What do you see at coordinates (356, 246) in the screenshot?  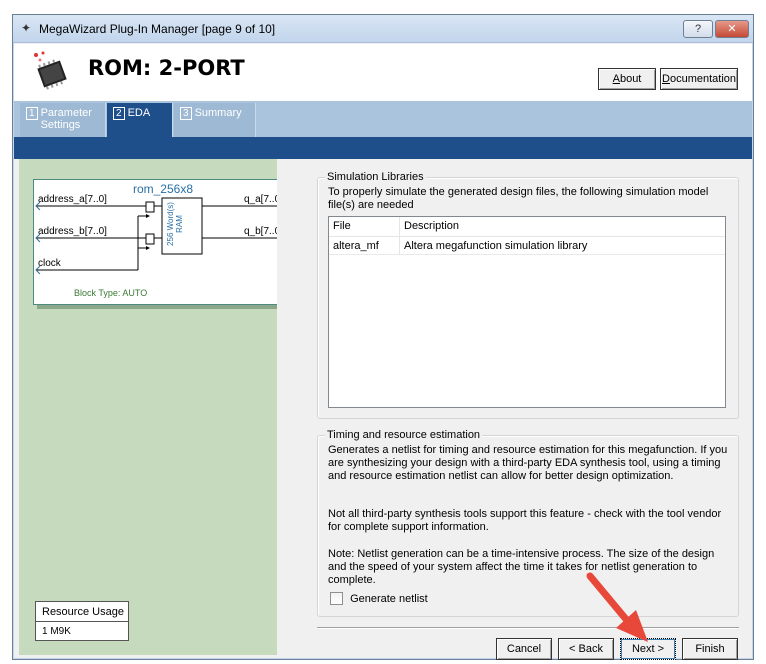 I see `row-file: altera_mf` at bounding box center [356, 246].